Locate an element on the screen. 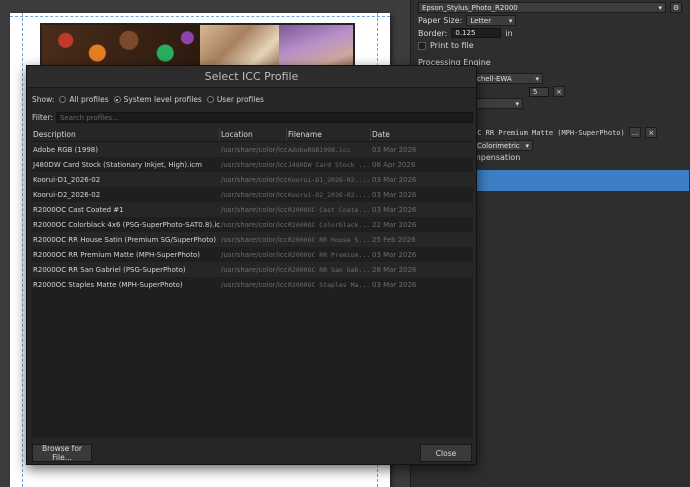 This screenshot has height=487, width=690. close-icon: × is located at coordinates (559, 91).